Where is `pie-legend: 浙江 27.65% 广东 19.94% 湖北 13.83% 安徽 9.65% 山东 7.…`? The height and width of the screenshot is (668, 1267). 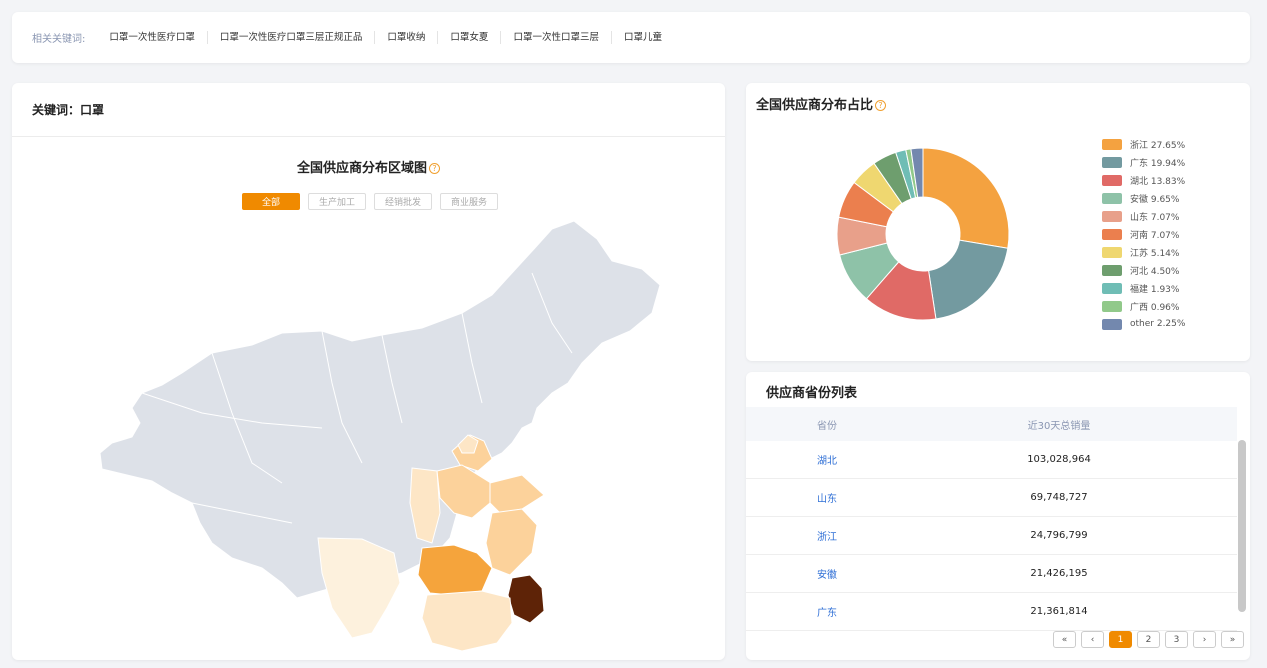 pie-legend: 浙江 27.65% 广东 19.94% 湖北 13.83% 安徽 9.65% 山东 7.… is located at coordinates (1143, 234).